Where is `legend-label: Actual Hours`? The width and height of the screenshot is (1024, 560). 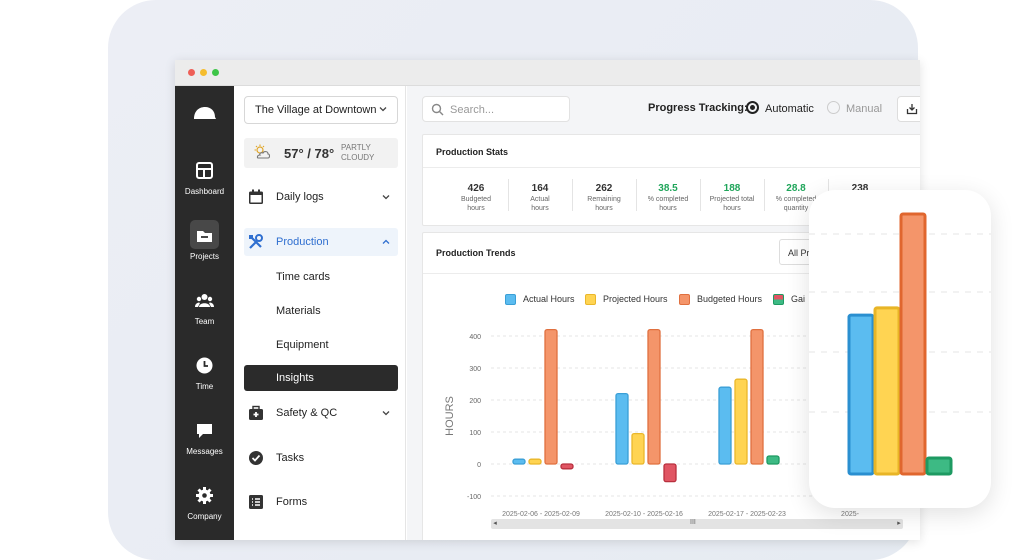
legend-label: Actual Hours is located at coordinates (549, 299).